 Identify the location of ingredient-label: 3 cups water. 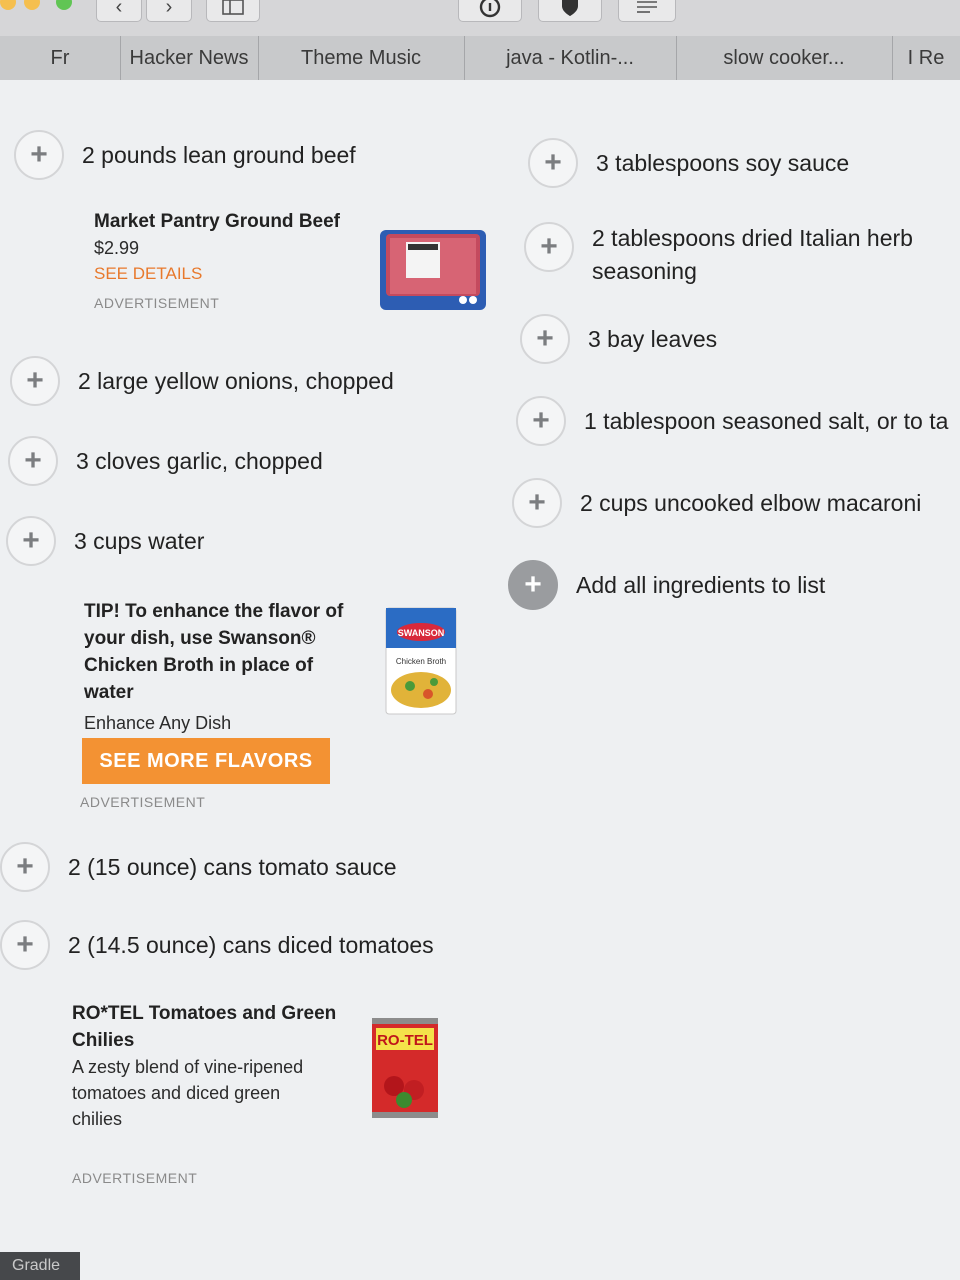
(139, 540).